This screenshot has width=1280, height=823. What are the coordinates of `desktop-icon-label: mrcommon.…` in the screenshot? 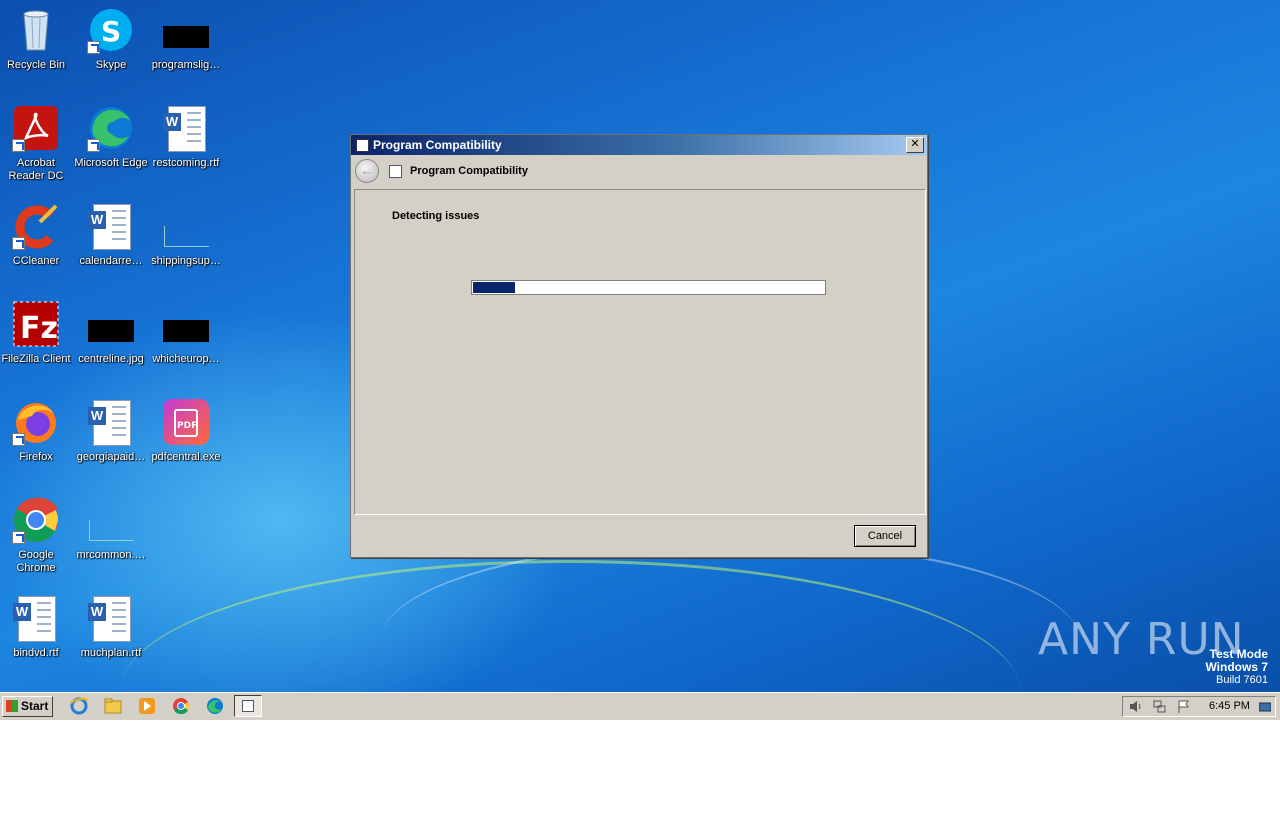 It's located at (111, 555).